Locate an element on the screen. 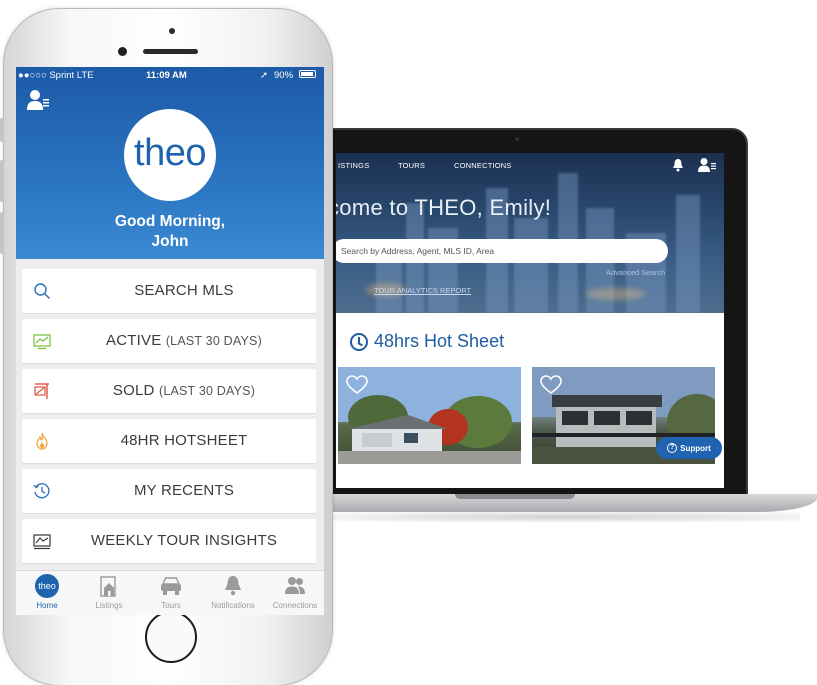 This screenshot has height=685, width=817. tab-connections: Connections is located at coordinates (294, 593).